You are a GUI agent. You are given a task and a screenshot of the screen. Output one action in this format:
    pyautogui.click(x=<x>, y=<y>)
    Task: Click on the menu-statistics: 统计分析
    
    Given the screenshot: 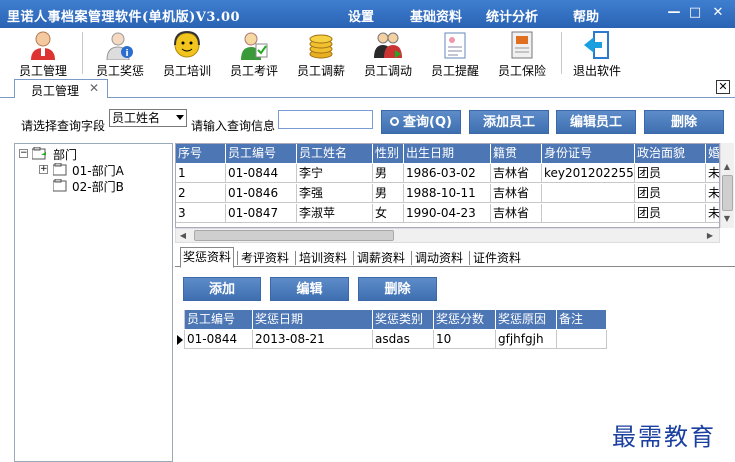 What is the action you would take?
    pyautogui.click(x=512, y=15)
    